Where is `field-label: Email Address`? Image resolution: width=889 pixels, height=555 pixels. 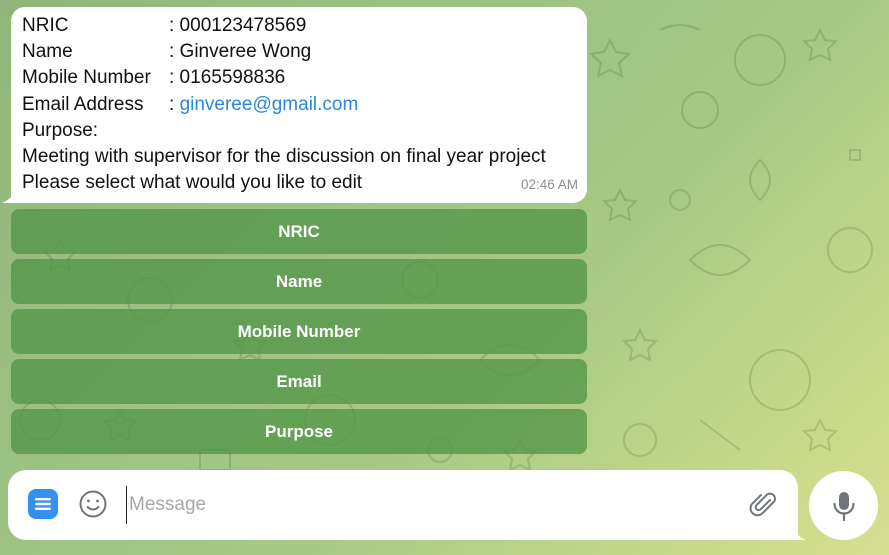 field-label: Email Address is located at coordinates (83, 104).